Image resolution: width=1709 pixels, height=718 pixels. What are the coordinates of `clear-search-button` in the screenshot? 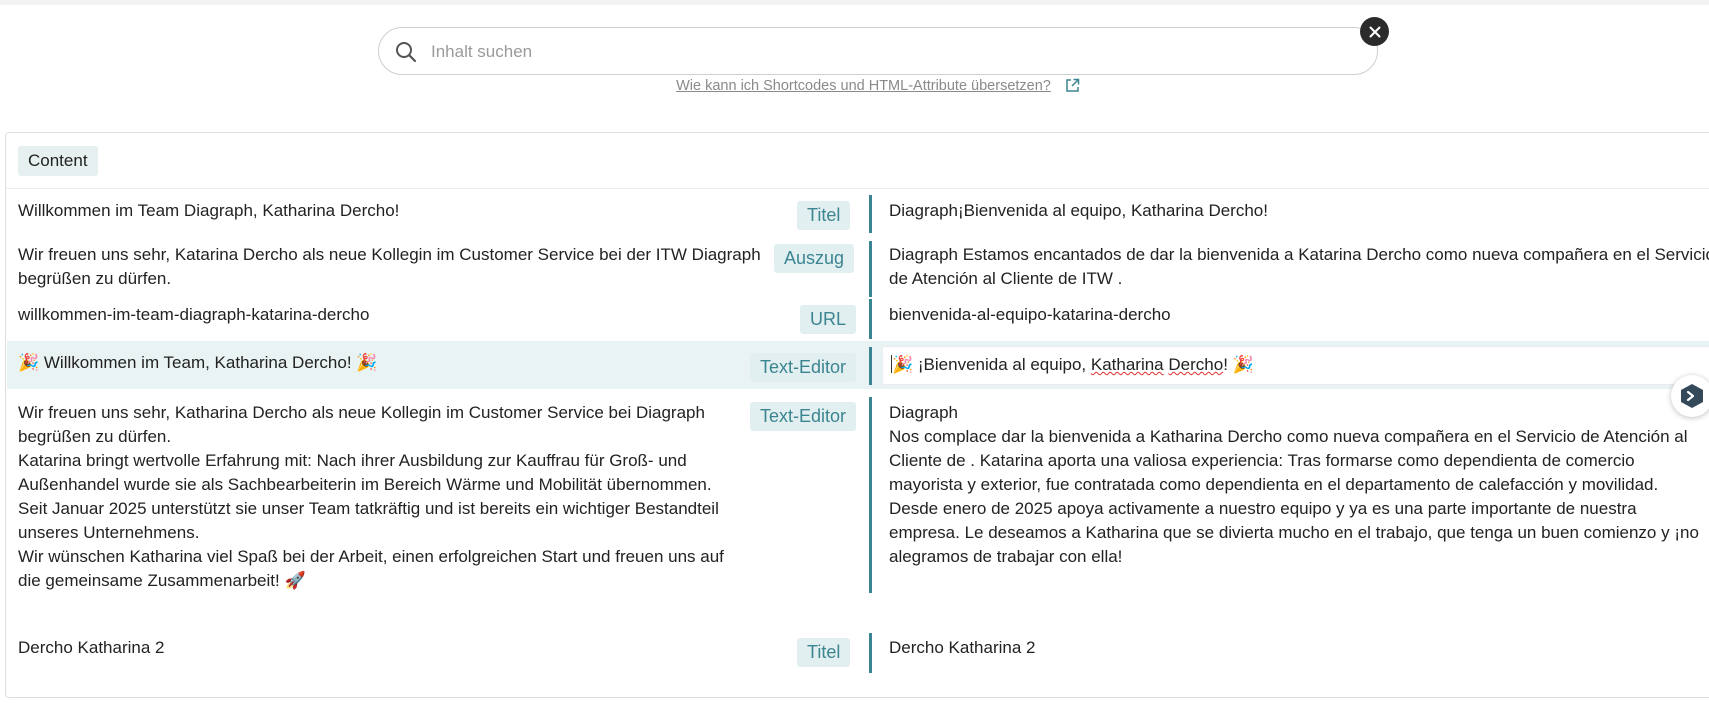 It's located at (1374, 31).